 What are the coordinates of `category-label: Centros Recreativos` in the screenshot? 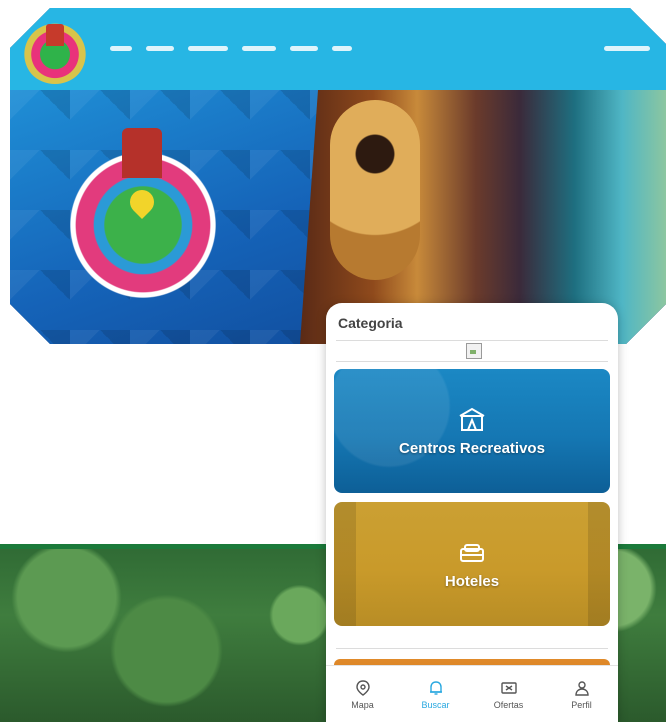 It's located at (472, 448).